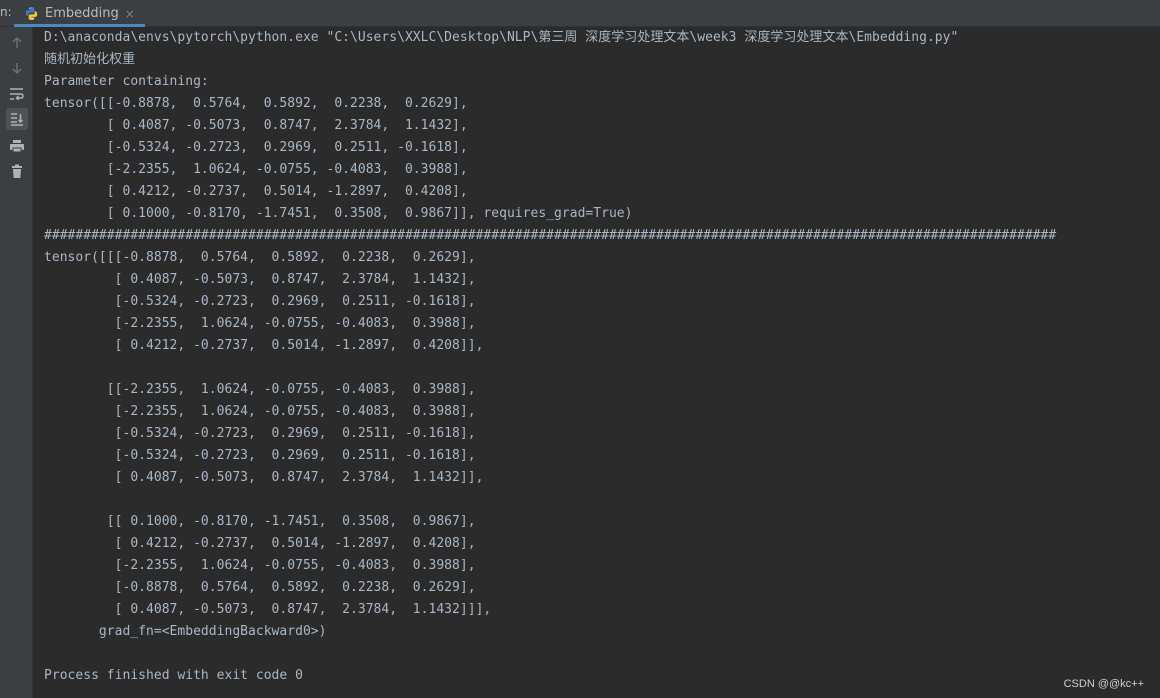 Image resolution: width=1160 pixels, height=698 pixels. Describe the element at coordinates (130, 14) in the screenshot. I see `tab-close-icon: ×` at that location.